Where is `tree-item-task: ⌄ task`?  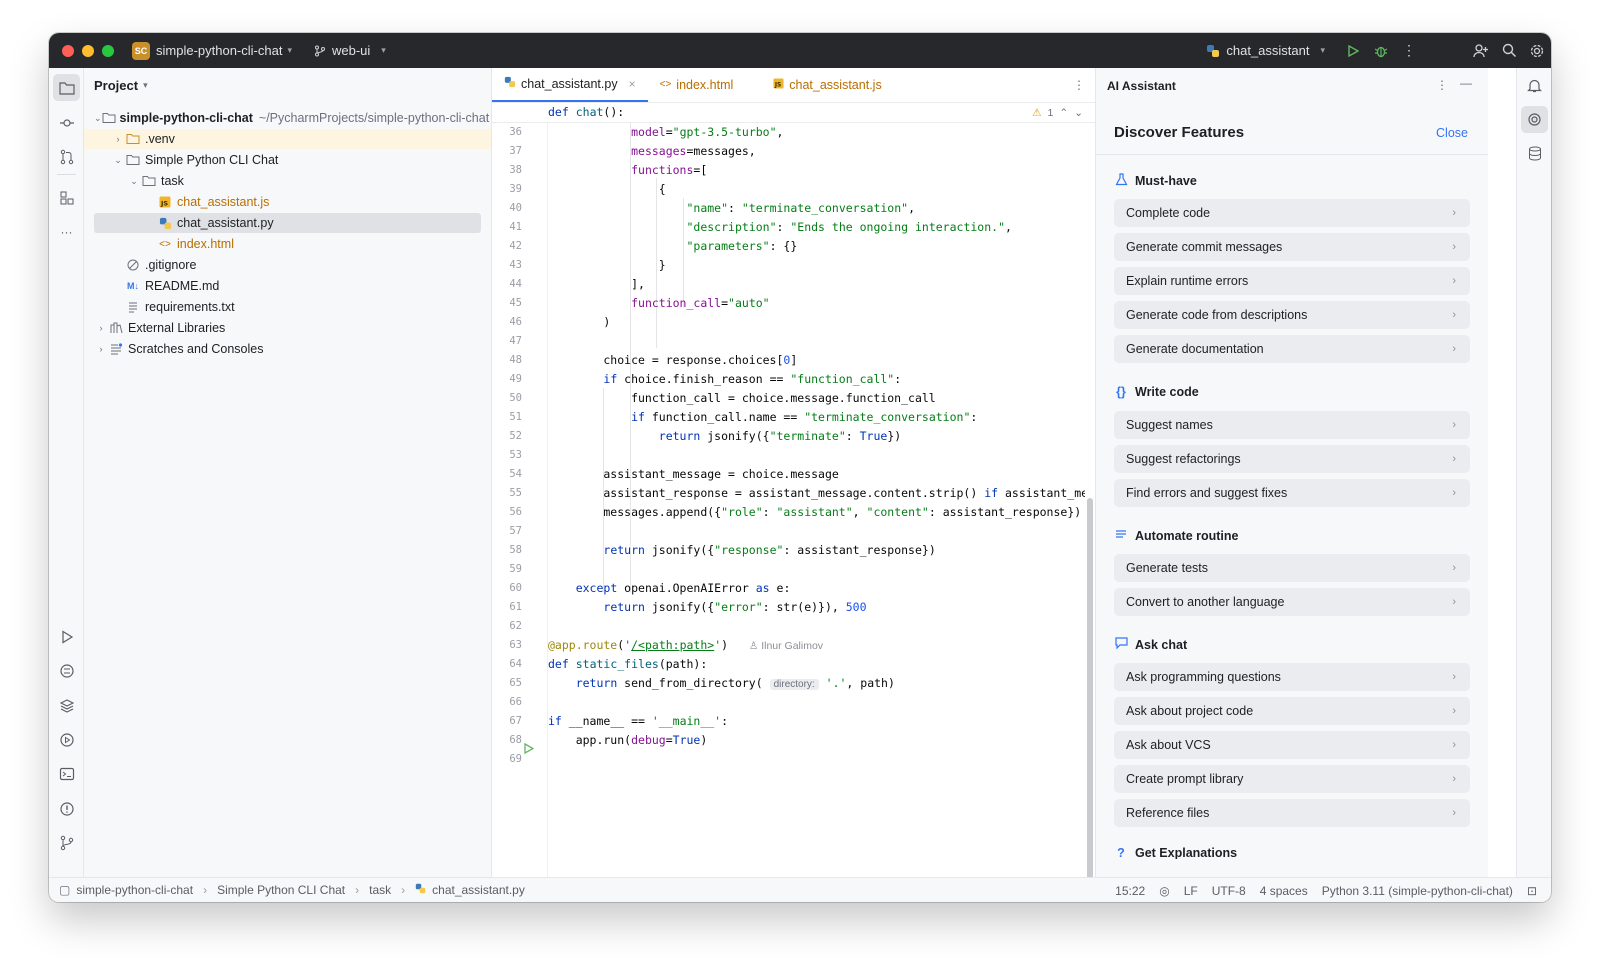
tree-item-task: ⌄ task is located at coordinates (287, 181).